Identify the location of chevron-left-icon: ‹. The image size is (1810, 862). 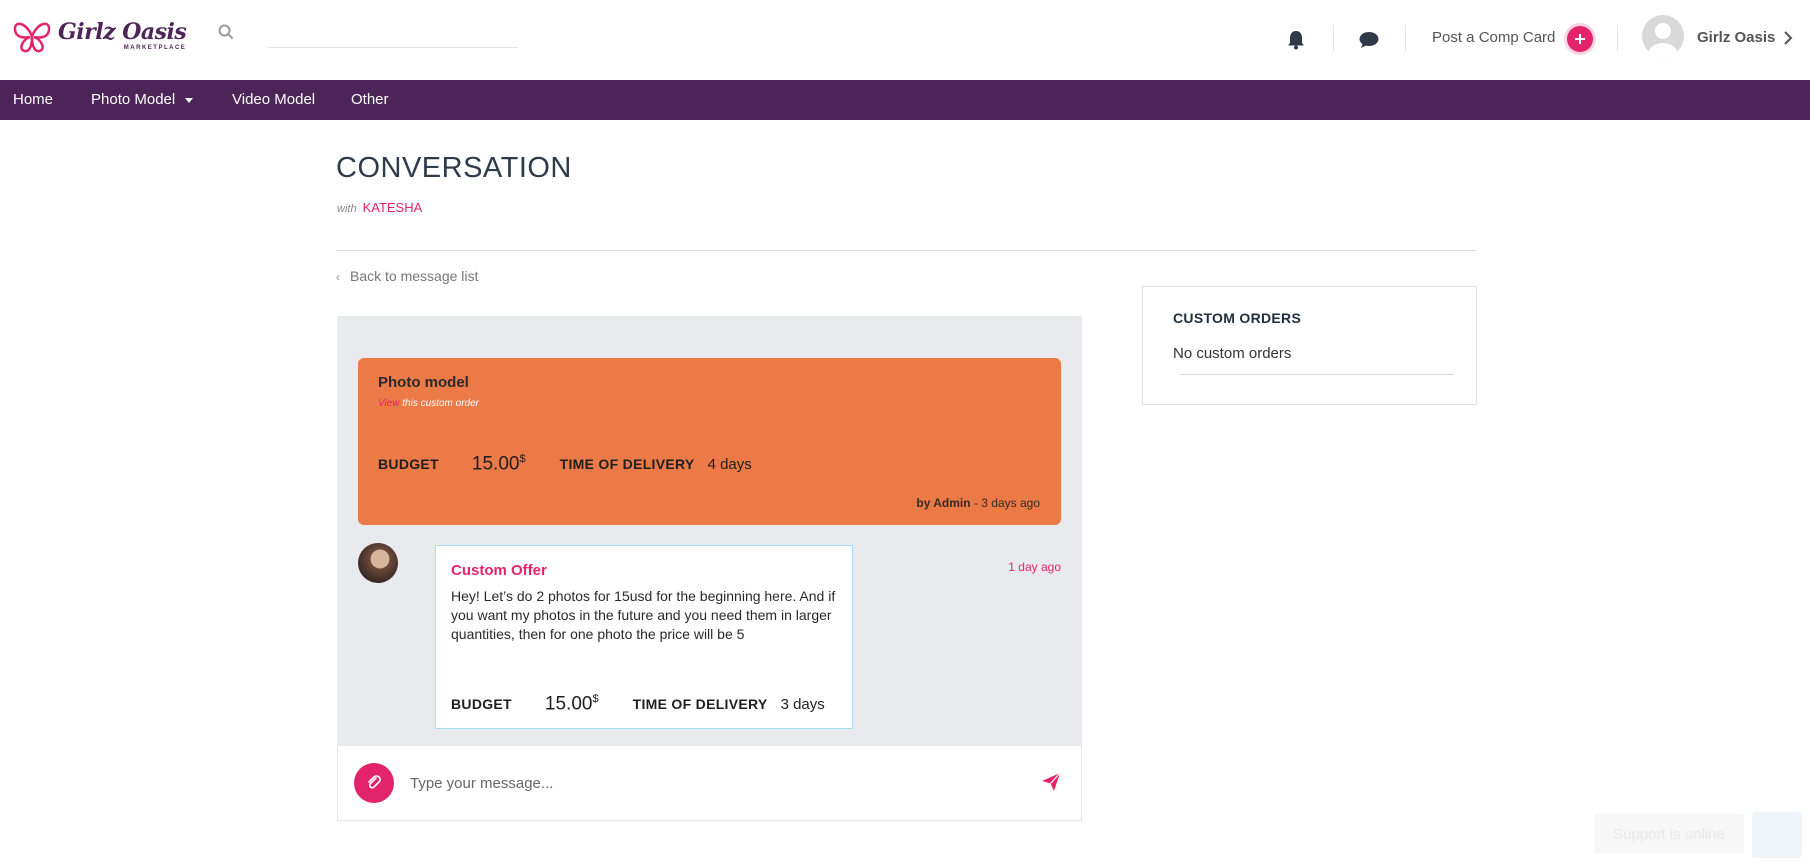
(338, 277).